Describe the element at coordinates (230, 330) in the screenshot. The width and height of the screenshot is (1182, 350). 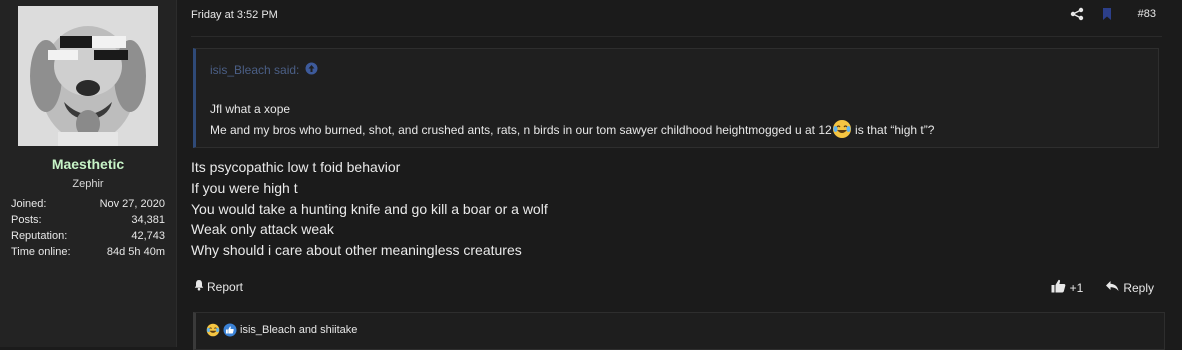
I see `like-reaction-icon` at that location.